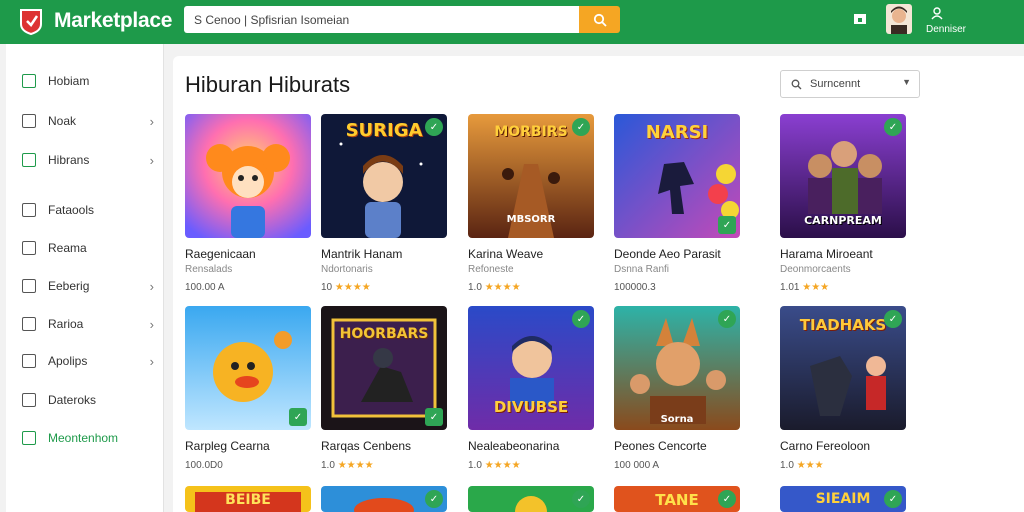 The width and height of the screenshot is (1024, 512). Describe the element at coordinates (635, 287) in the screenshot. I see `card-price: 100000.3` at that location.